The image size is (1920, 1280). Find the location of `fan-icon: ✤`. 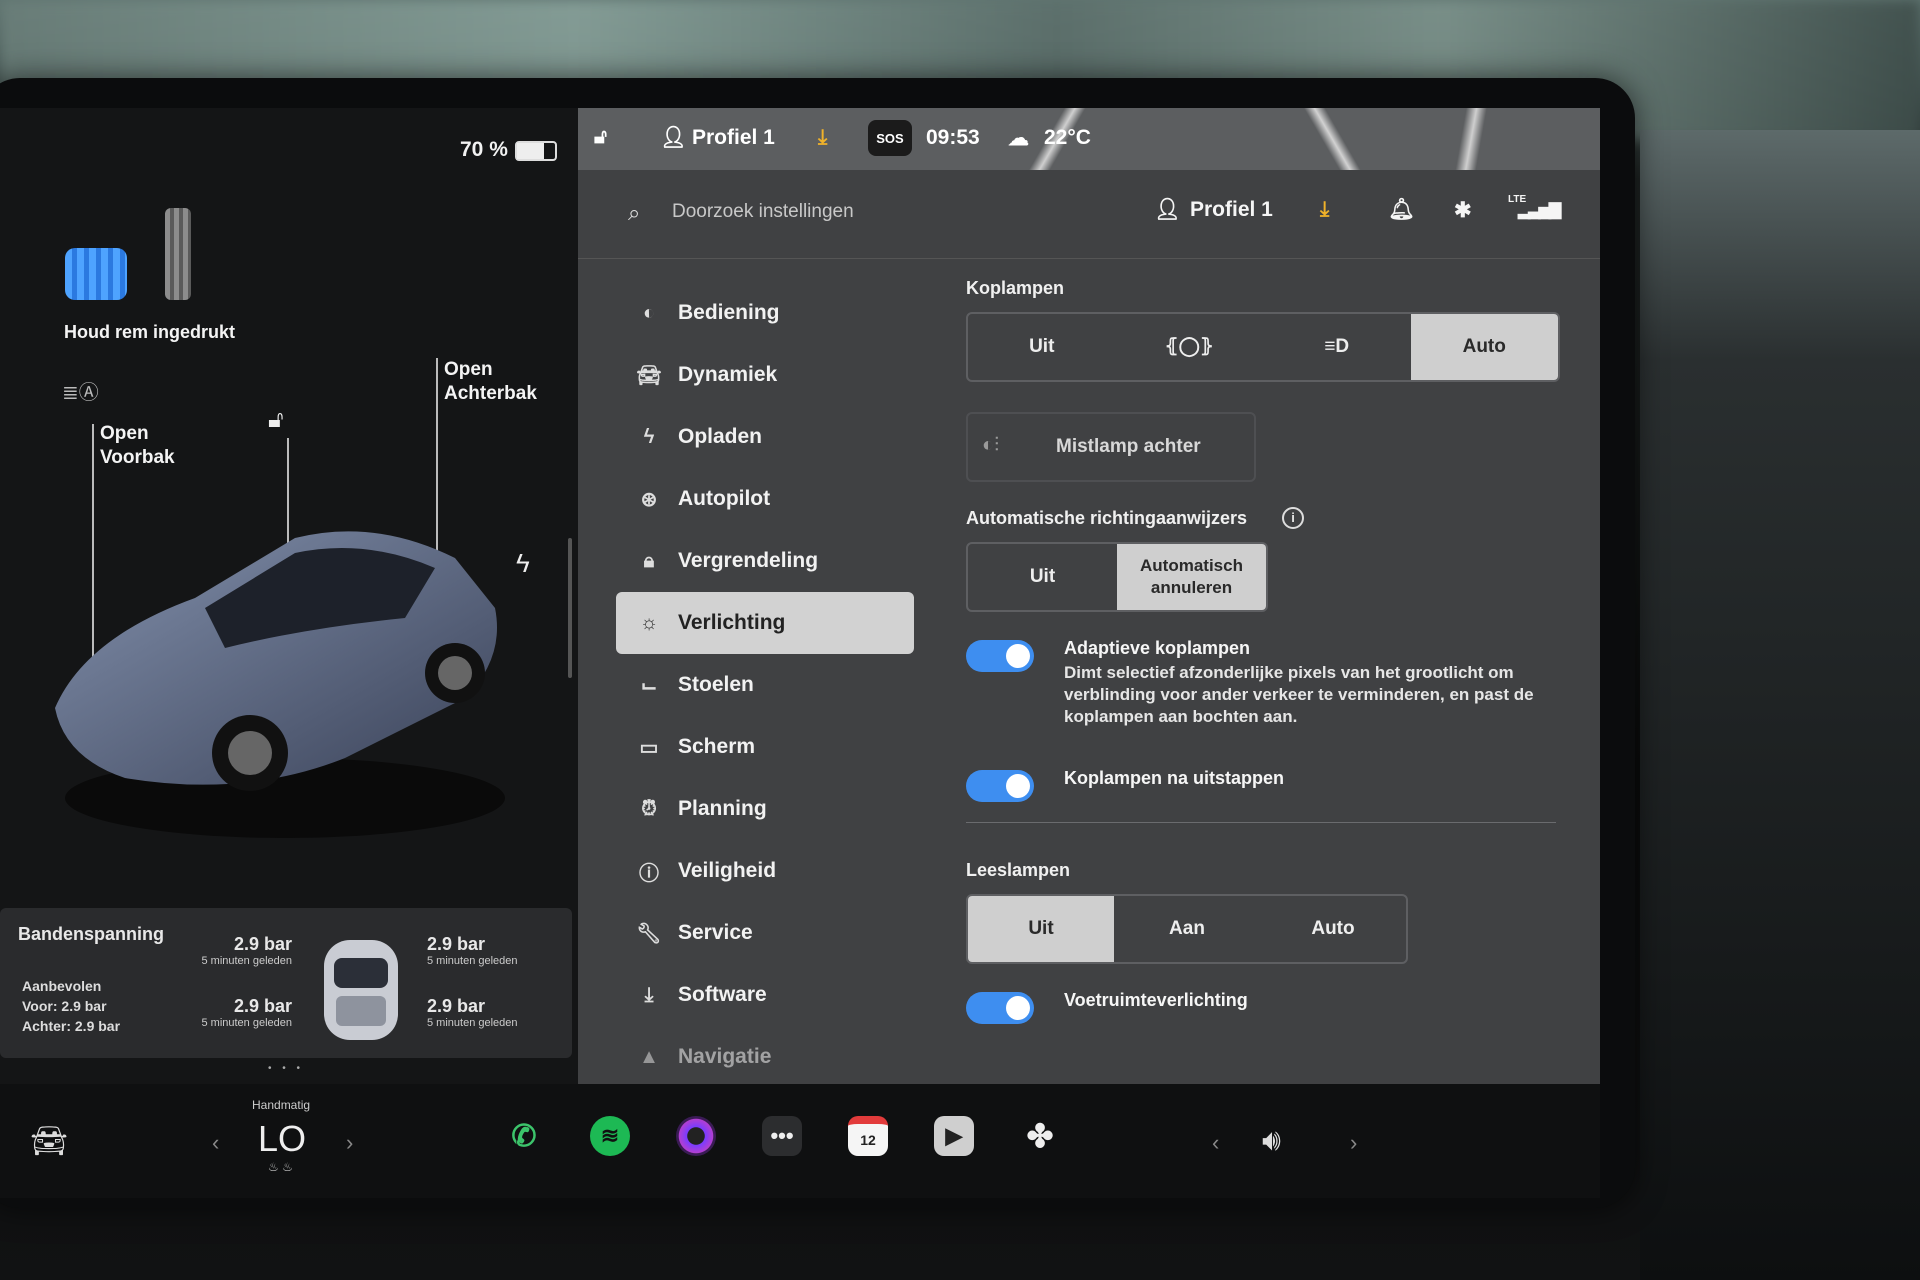

fan-icon: ✤ is located at coordinates (1040, 1136).